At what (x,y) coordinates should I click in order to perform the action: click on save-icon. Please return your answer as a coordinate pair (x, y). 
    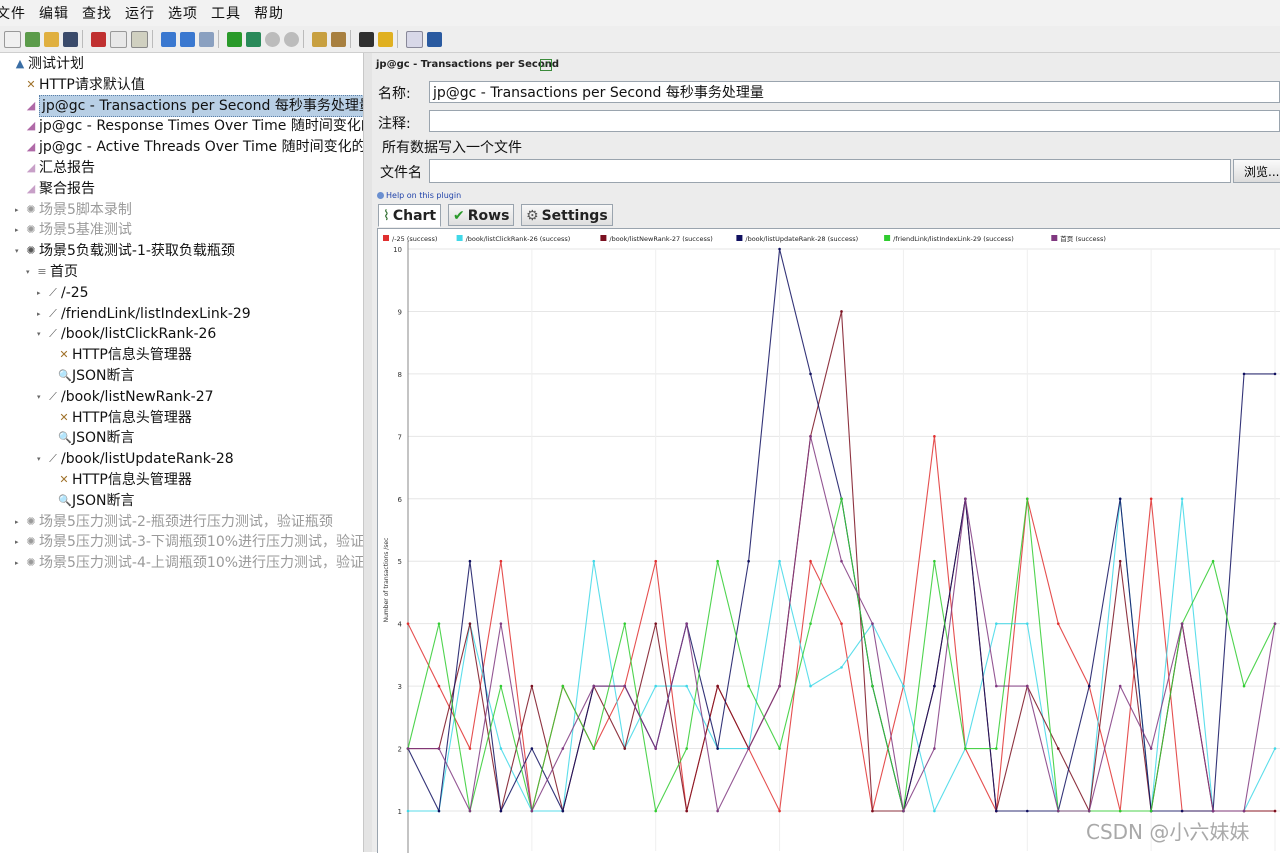
    Looking at the image, I should click on (70, 39).